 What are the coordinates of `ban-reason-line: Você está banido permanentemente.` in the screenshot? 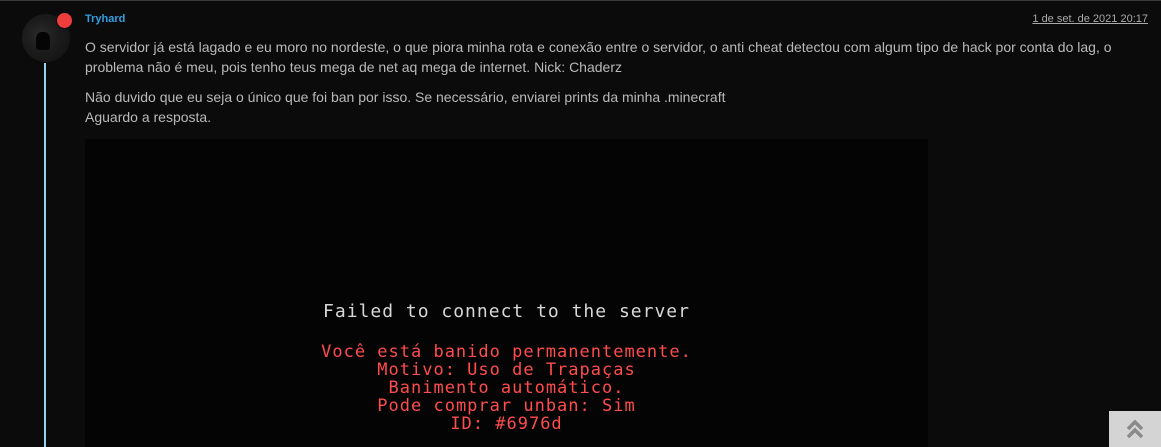 It's located at (506, 352).